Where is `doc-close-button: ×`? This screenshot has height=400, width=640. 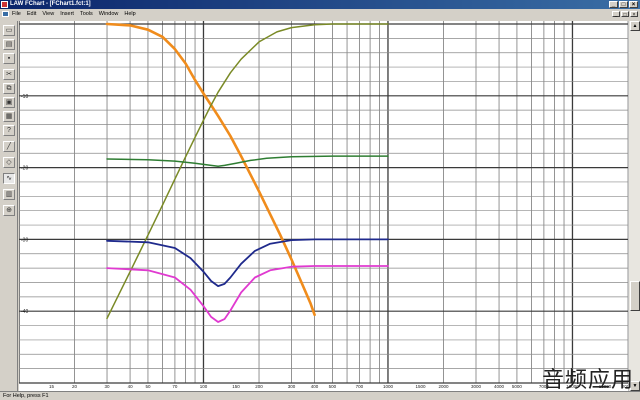 doc-close-button: × is located at coordinates (634, 14).